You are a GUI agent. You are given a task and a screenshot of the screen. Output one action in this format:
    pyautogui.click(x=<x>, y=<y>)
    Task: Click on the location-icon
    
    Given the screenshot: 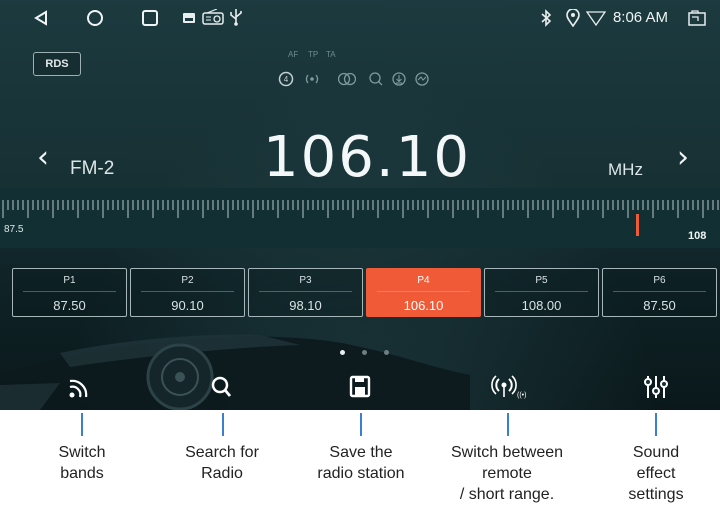 What is the action you would take?
    pyautogui.click(x=573, y=18)
    